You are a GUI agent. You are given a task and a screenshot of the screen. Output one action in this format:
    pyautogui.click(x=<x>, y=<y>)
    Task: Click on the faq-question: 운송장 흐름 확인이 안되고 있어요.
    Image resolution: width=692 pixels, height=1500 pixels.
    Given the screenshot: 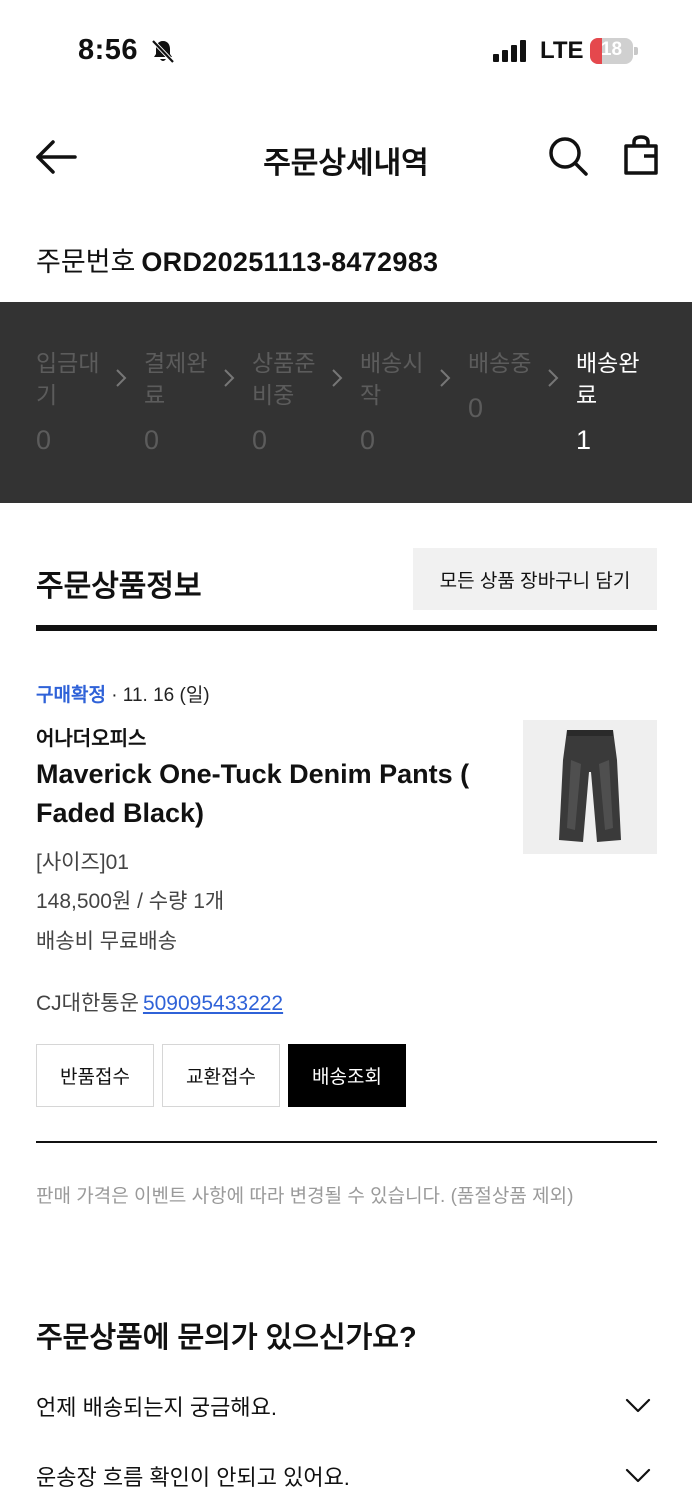 What is the action you would take?
    pyautogui.click(x=193, y=1477)
    